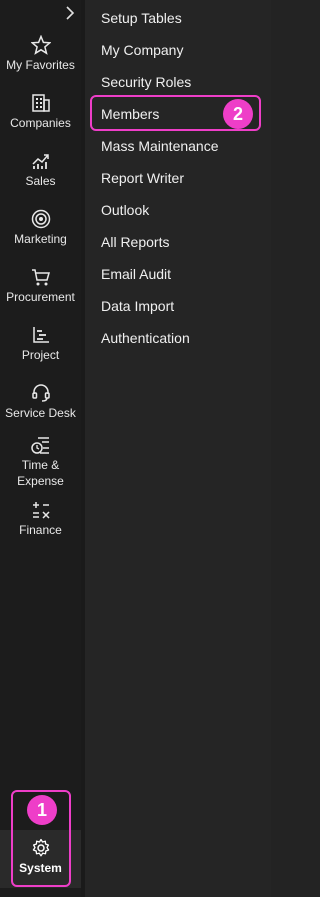 Image resolution: width=320 pixels, height=897 pixels. Describe the element at coordinates (70, 13) in the screenshot. I see `chevron-right-icon` at that location.